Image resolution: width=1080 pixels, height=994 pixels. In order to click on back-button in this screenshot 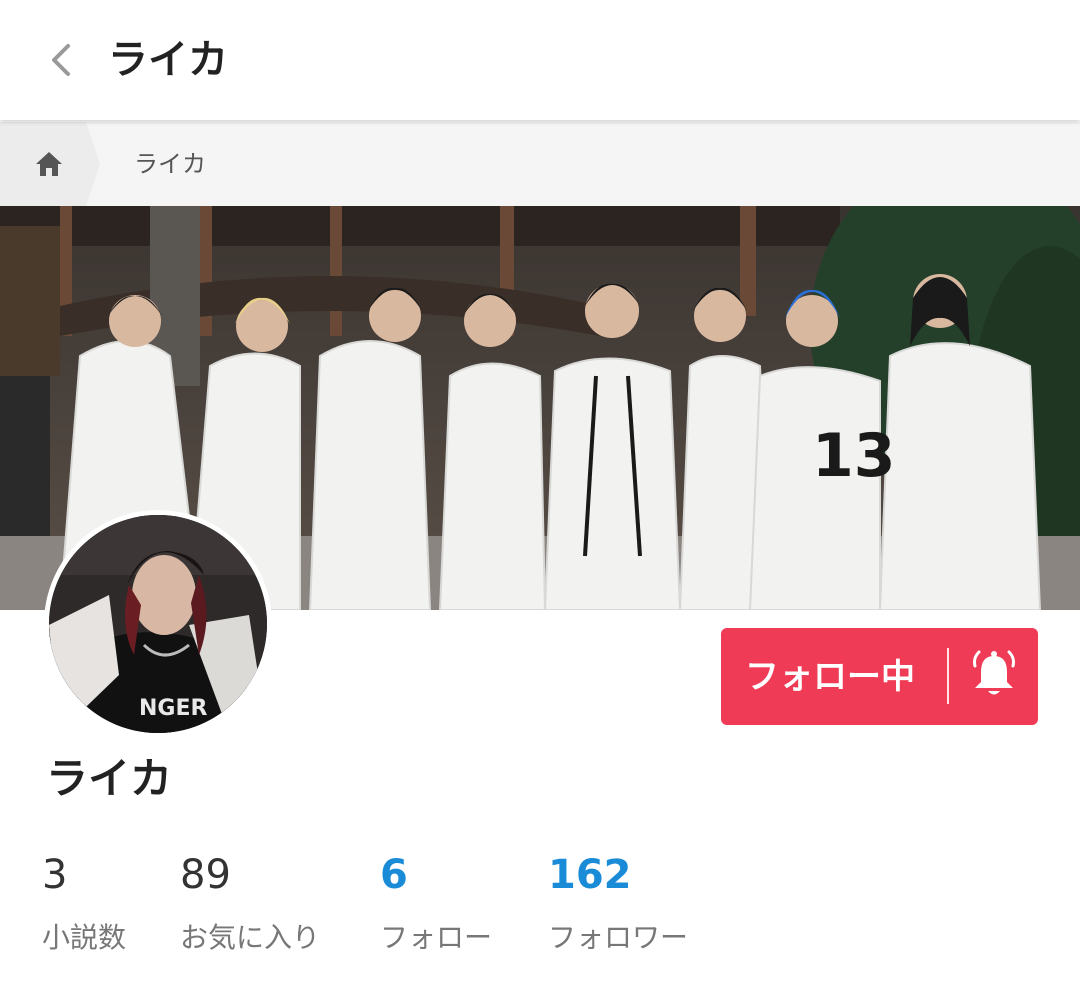, I will do `click(60, 60)`.